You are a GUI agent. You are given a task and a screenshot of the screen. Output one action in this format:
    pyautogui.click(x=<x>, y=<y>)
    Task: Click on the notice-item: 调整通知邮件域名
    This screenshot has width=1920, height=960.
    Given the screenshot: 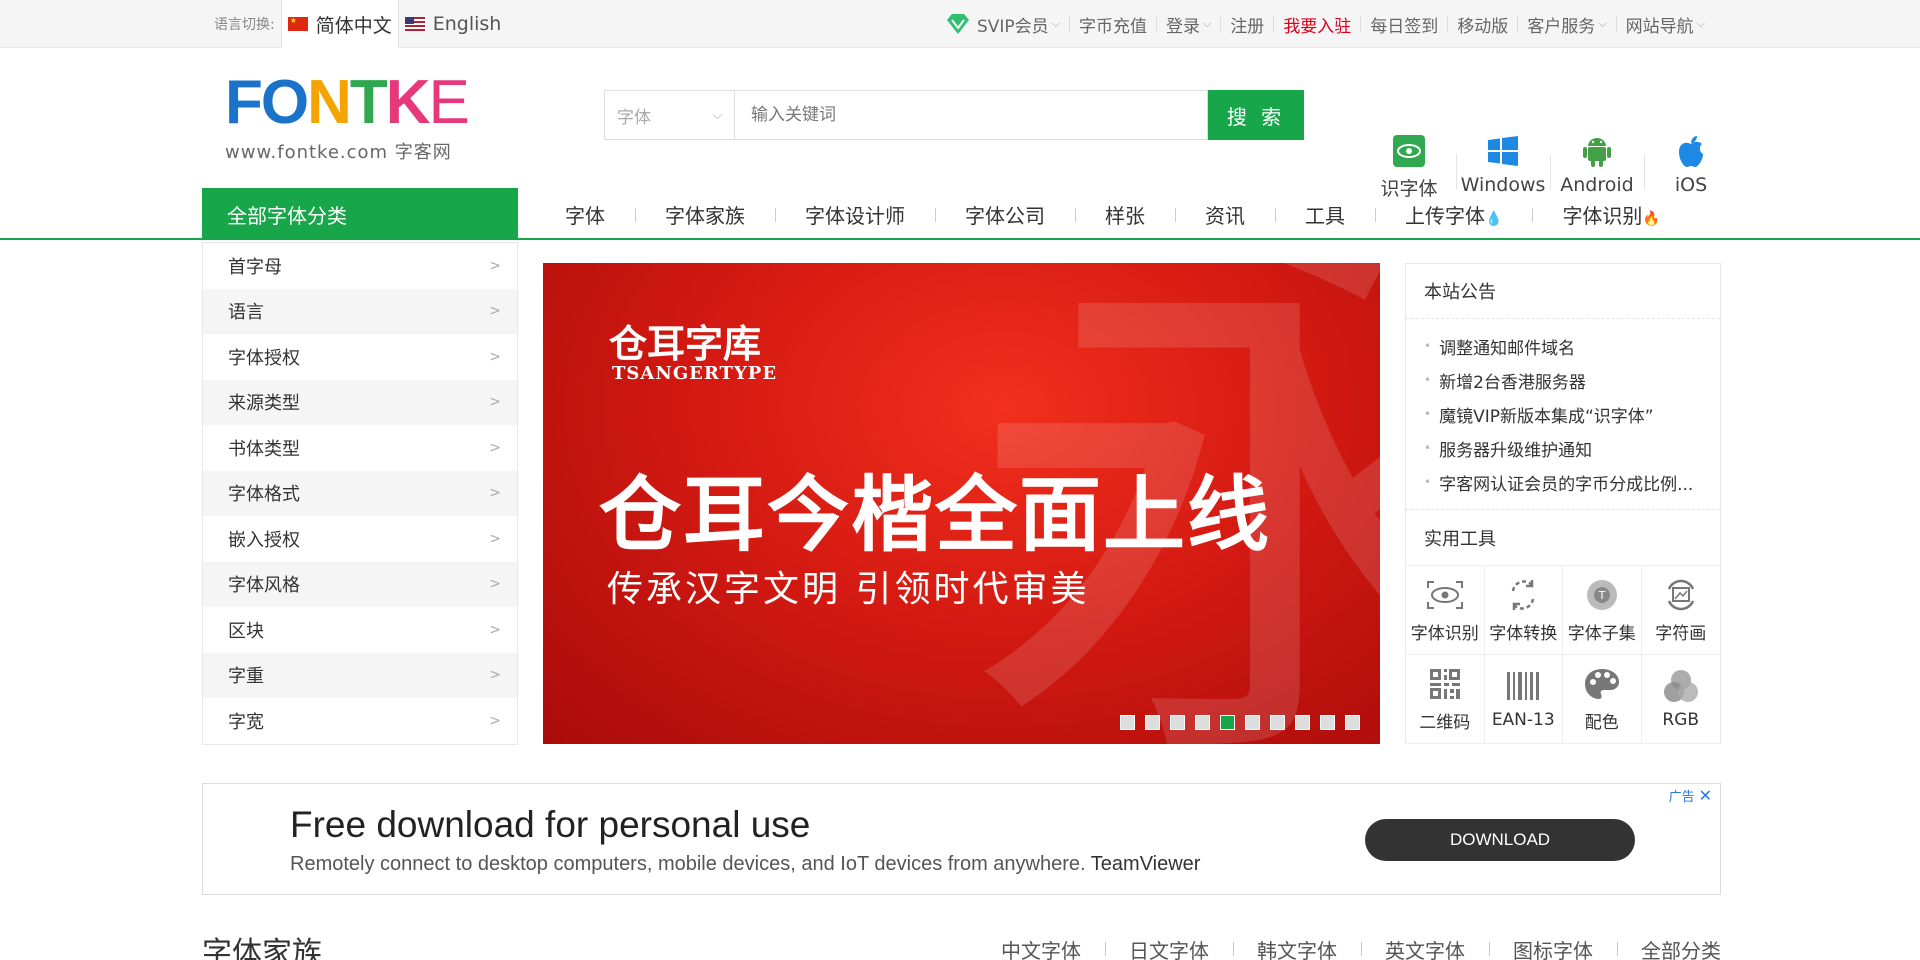 What is the action you would take?
    pyautogui.click(x=1572, y=346)
    